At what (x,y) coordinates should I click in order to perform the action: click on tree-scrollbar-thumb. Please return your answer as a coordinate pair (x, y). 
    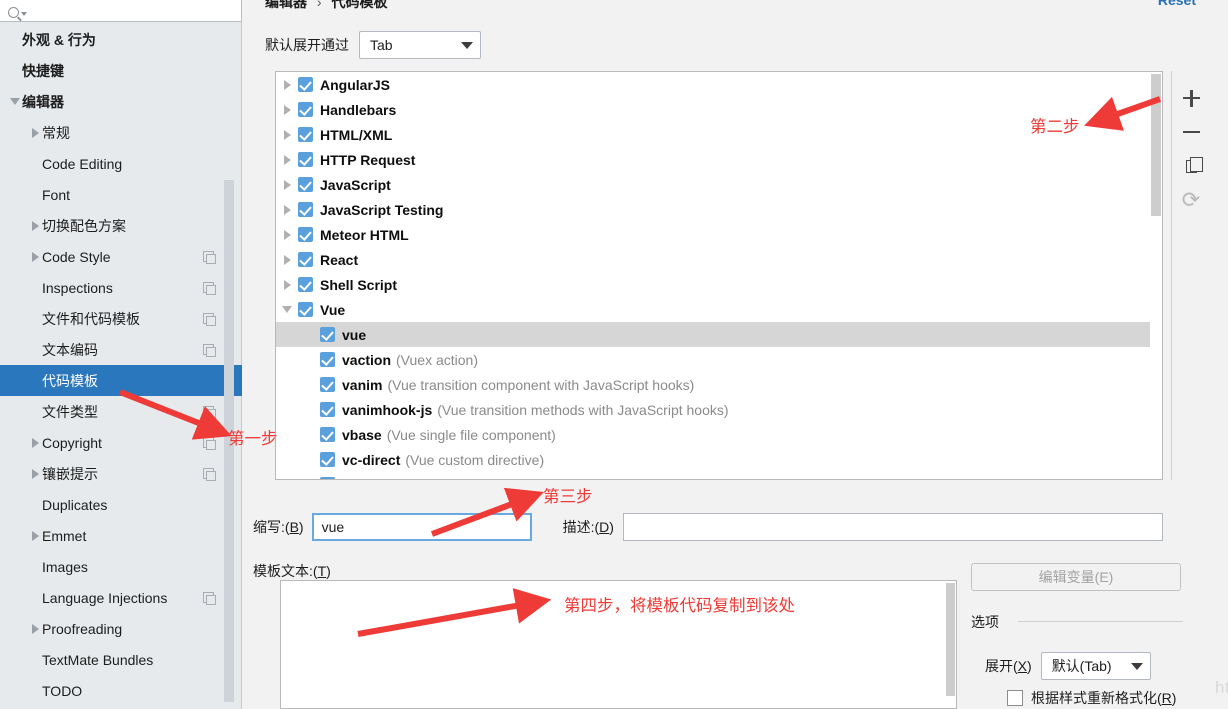
    Looking at the image, I should click on (1156, 145).